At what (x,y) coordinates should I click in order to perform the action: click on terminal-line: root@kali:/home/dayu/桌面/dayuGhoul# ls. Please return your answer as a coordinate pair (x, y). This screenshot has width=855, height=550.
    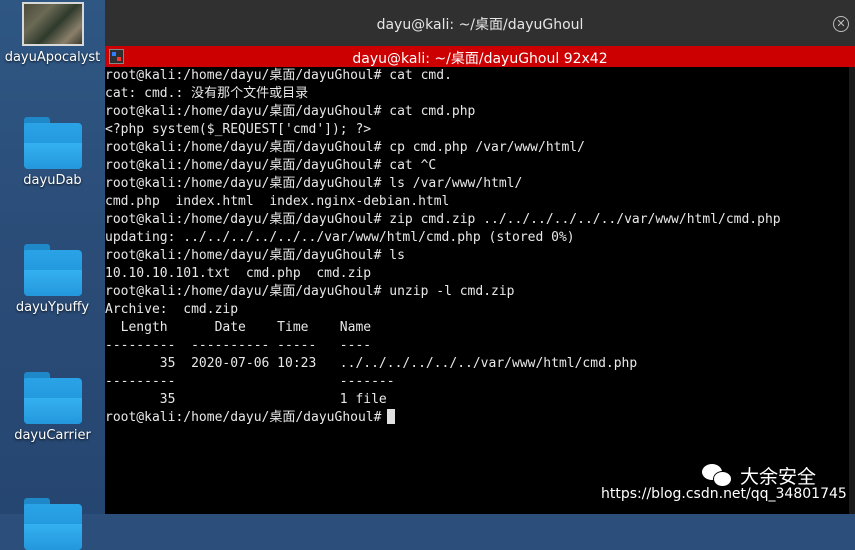
    Looking at the image, I should click on (255, 255).